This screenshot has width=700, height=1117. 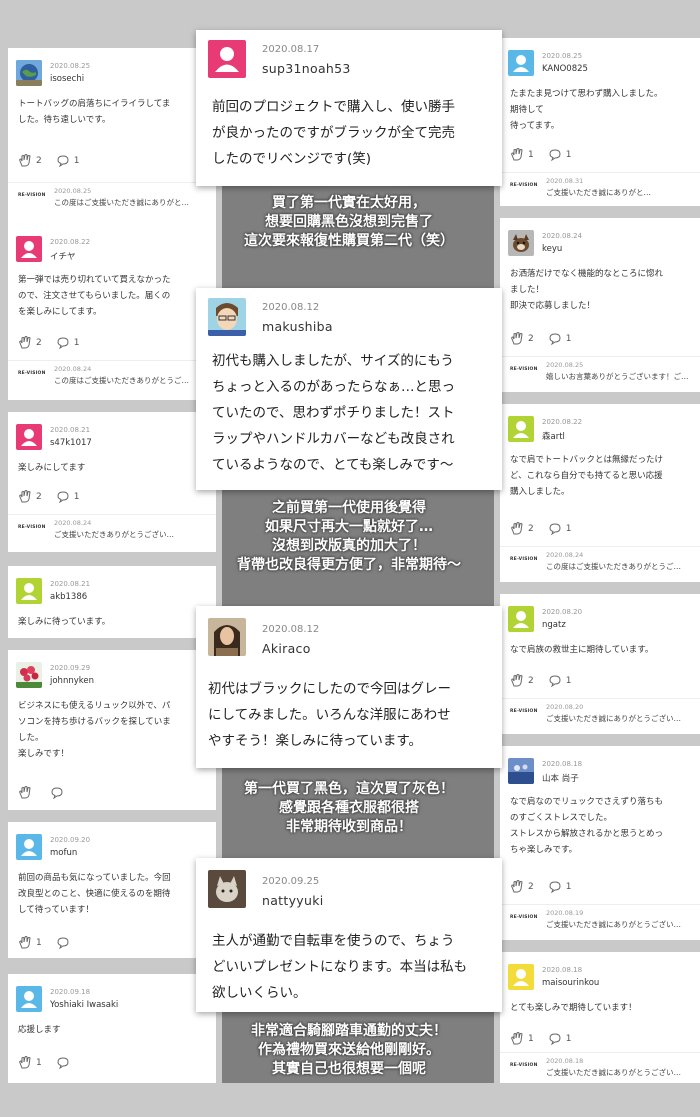 I want to click on comment-username: KANO0825, so click(x=565, y=69).